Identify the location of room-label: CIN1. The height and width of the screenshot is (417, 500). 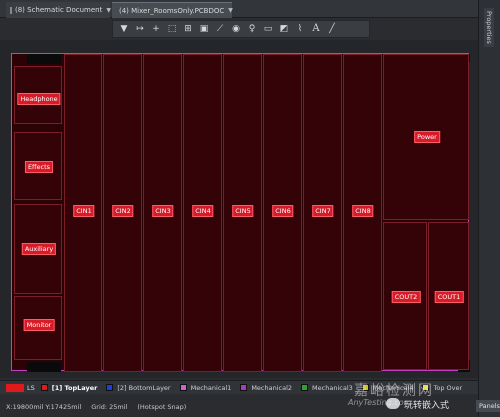
(84, 211).